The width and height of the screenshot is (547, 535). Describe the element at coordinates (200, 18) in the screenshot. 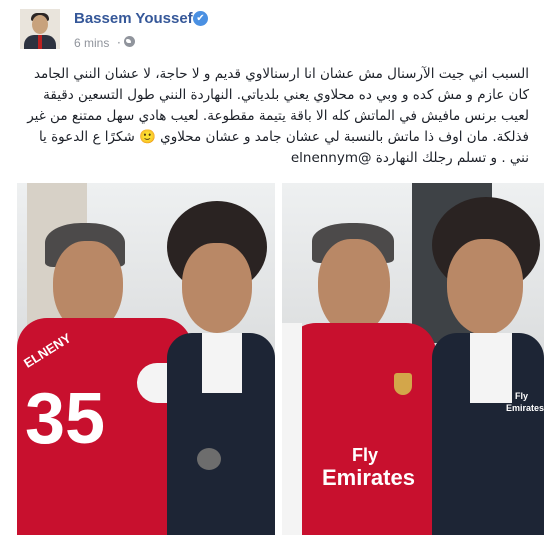

I see `verified-badge-icon: ✔` at that location.